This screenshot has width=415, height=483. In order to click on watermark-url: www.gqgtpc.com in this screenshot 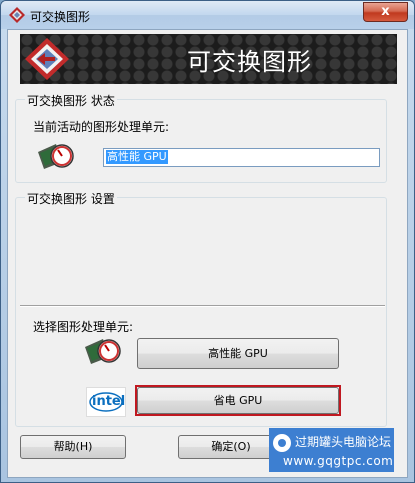, I will do `click(338, 461)`.